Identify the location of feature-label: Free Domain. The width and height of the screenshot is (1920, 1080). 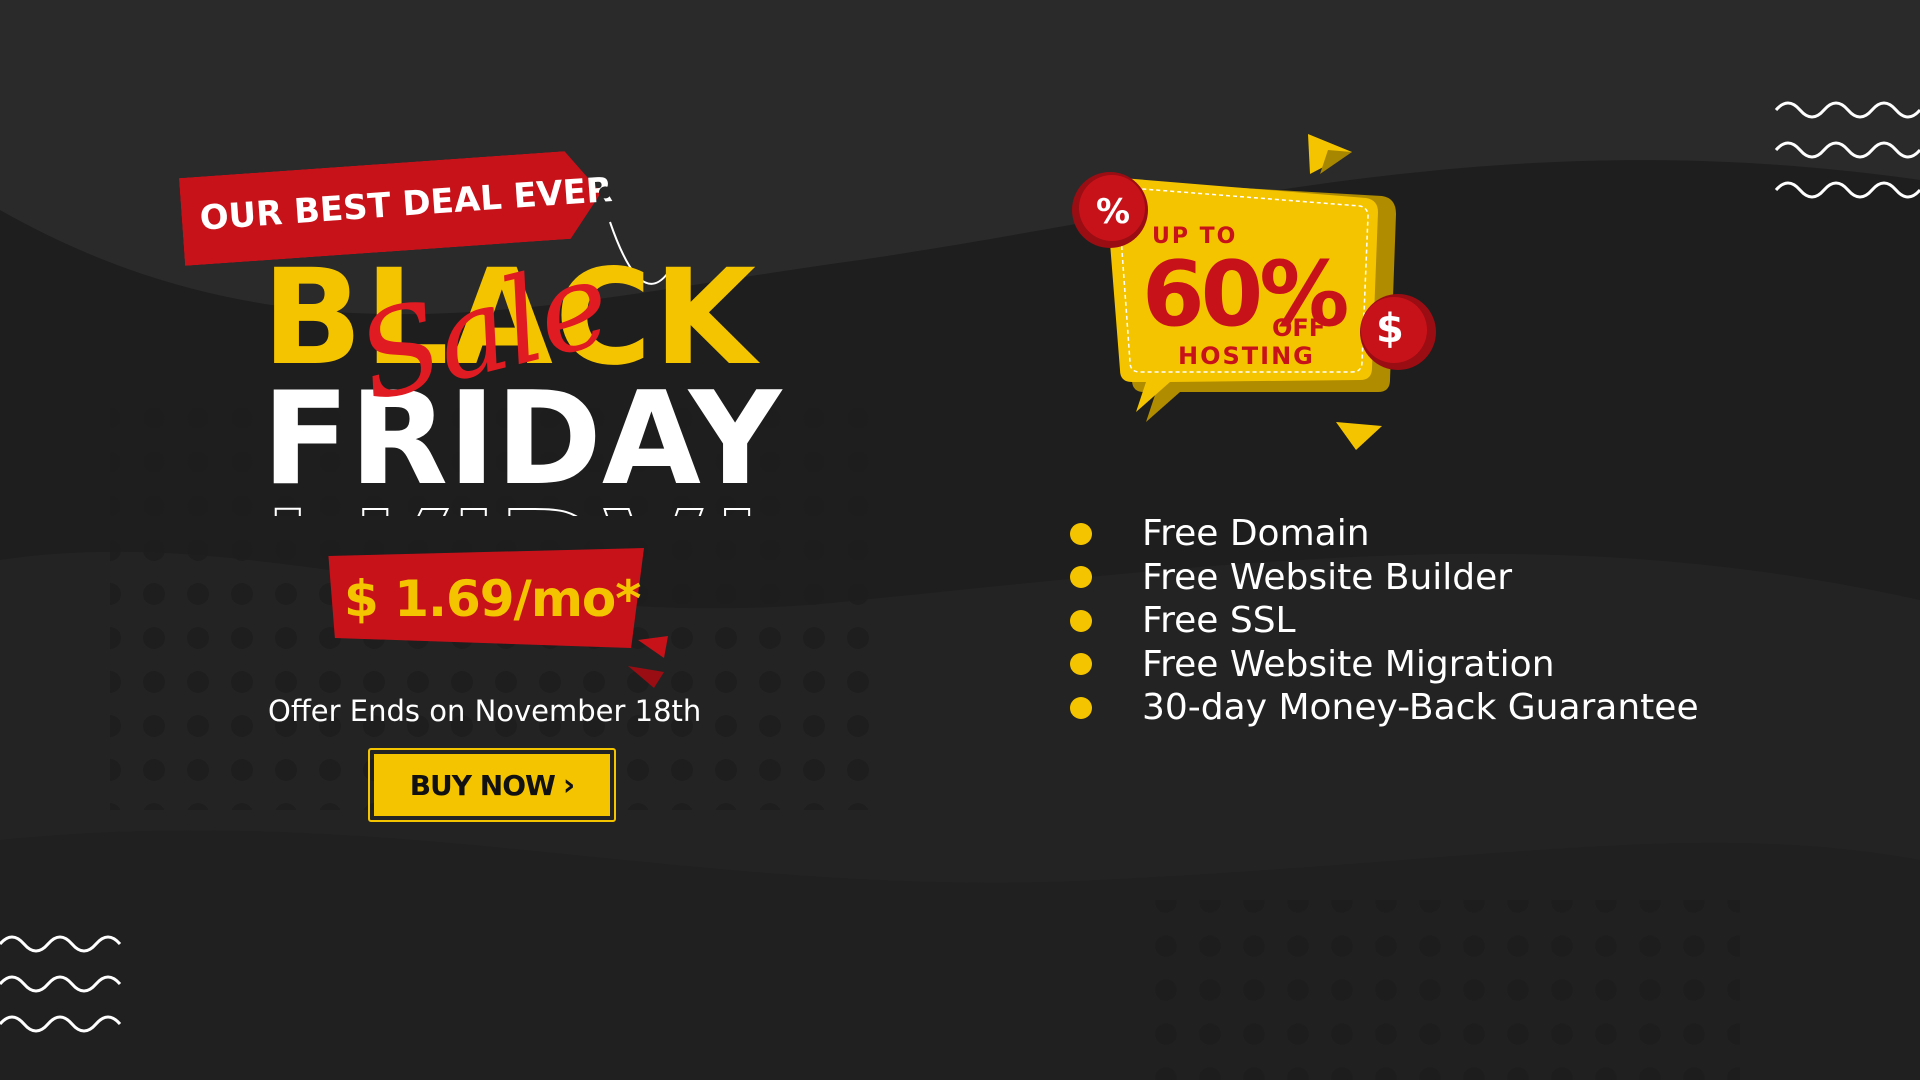
(1256, 534).